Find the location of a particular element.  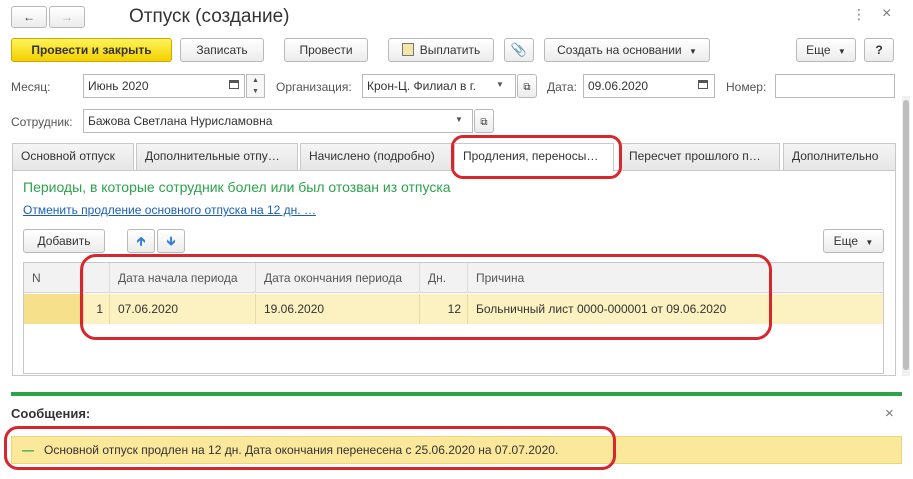

window-close-icon: × is located at coordinates (886, 14).